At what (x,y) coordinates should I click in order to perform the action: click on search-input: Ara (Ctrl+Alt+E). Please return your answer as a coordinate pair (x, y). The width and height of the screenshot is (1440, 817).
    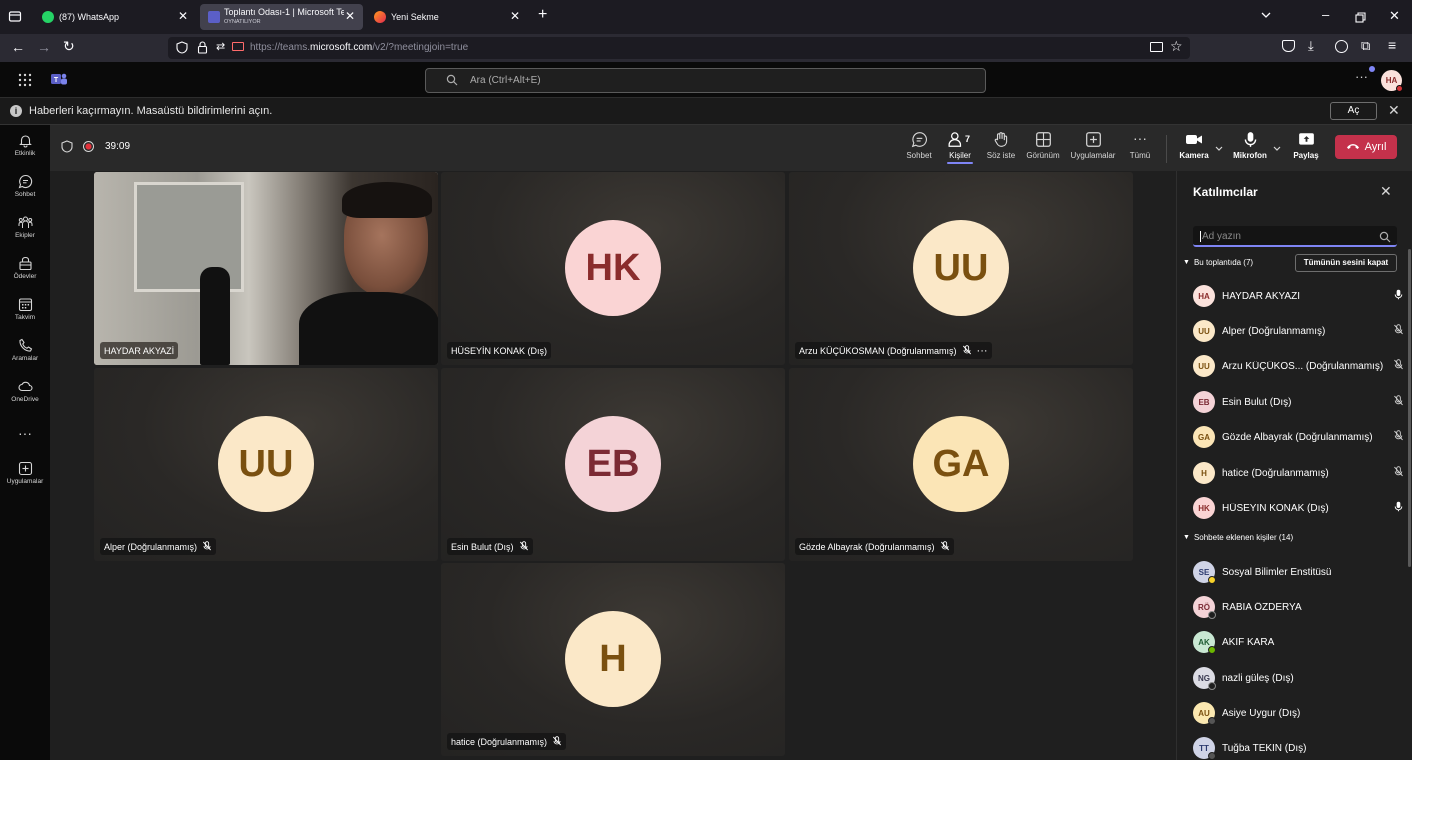
    Looking at the image, I should click on (705, 80).